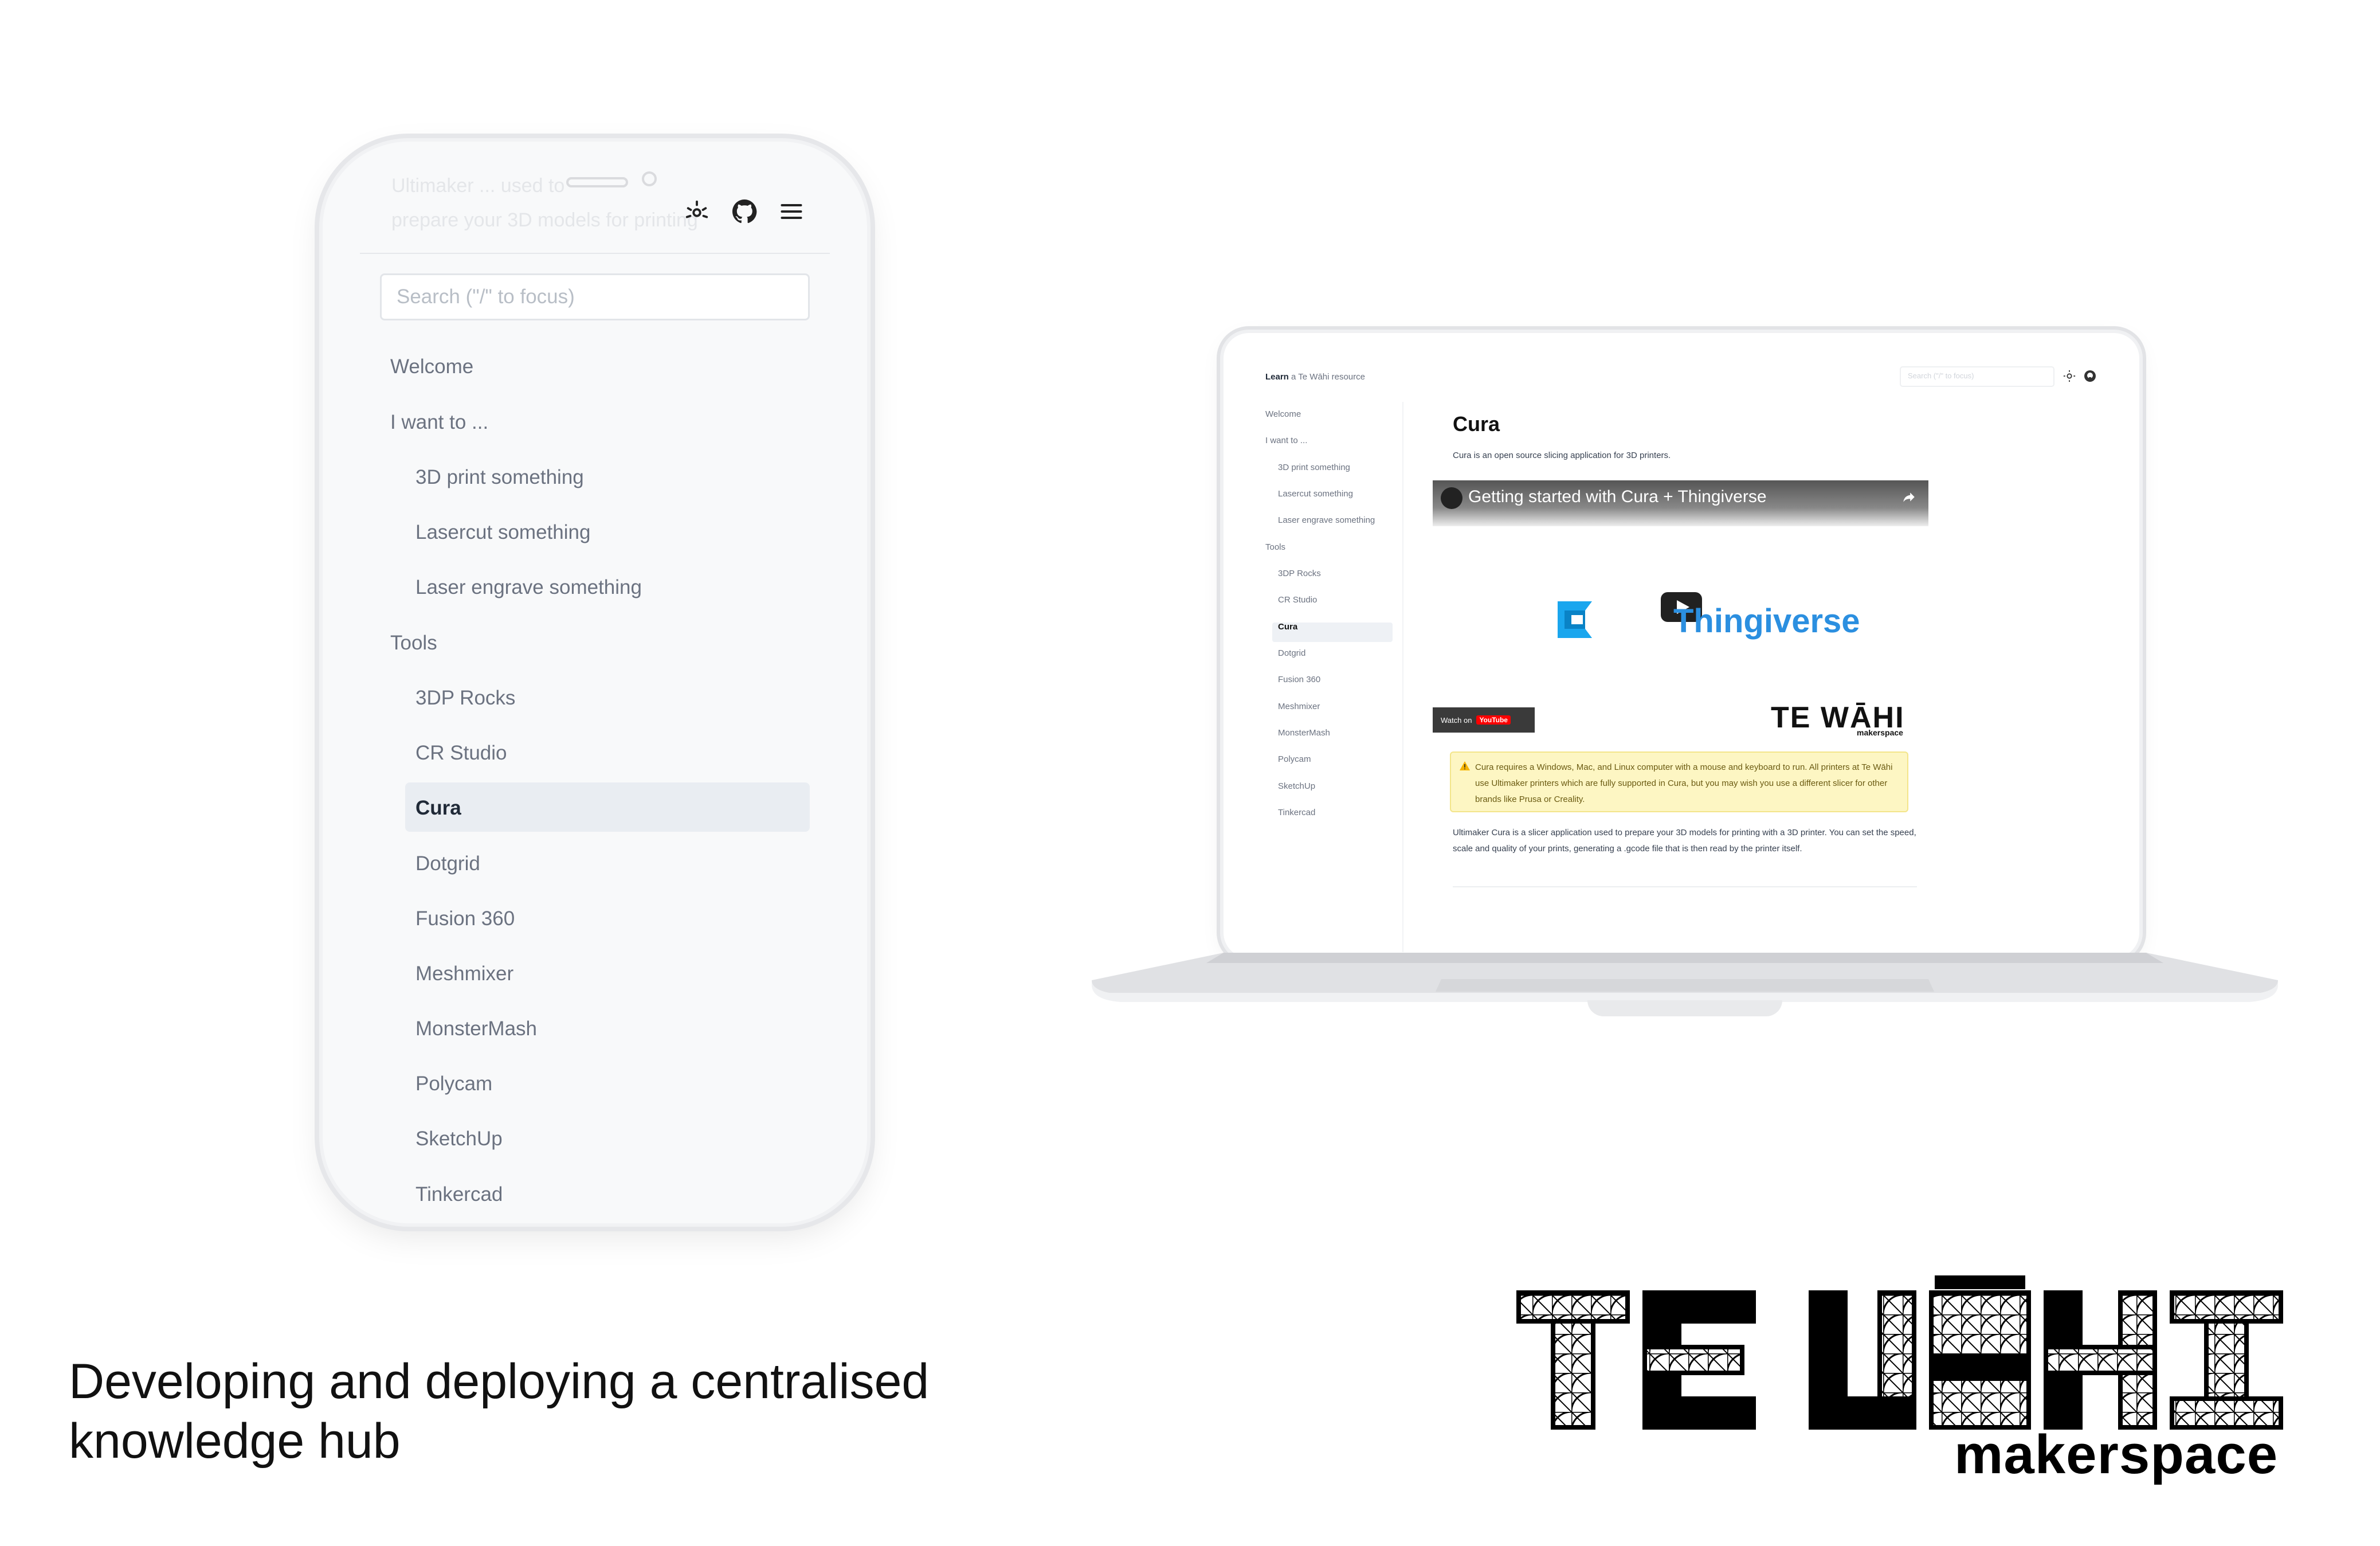 This screenshot has width=2380, height=1546. What do you see at coordinates (1299, 706) in the screenshot?
I see `laptop-nav-meshmixer: Meshmixer` at bounding box center [1299, 706].